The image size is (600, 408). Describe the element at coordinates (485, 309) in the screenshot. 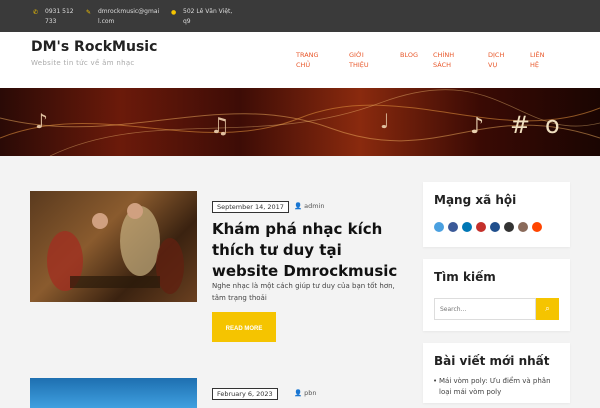

I see `search-input` at that location.